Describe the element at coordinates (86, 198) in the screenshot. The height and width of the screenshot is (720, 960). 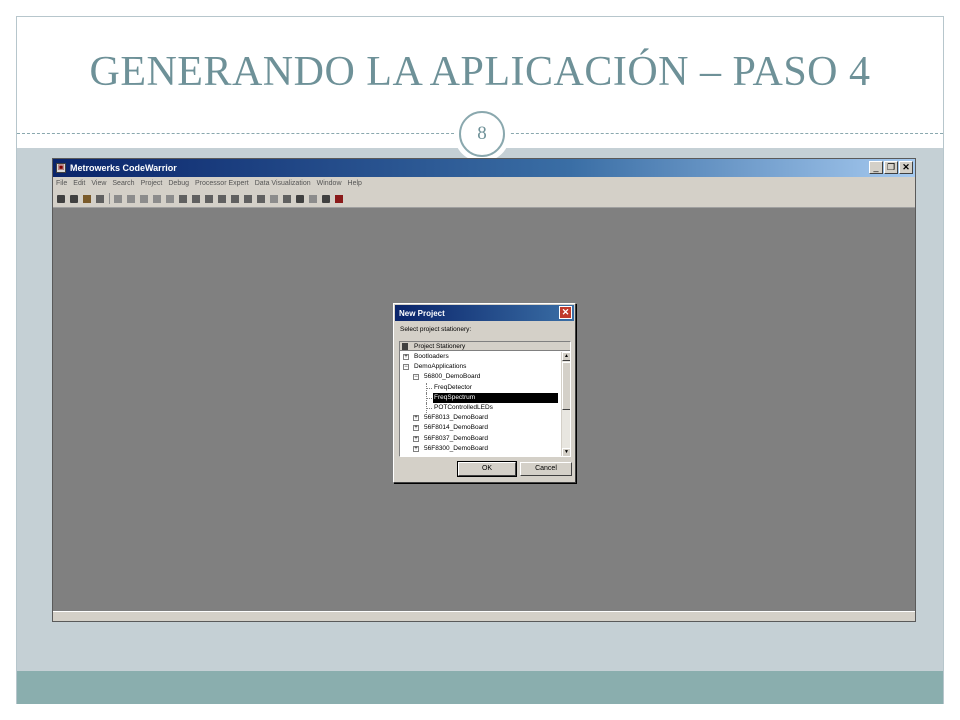
I see `open-icon` at that location.